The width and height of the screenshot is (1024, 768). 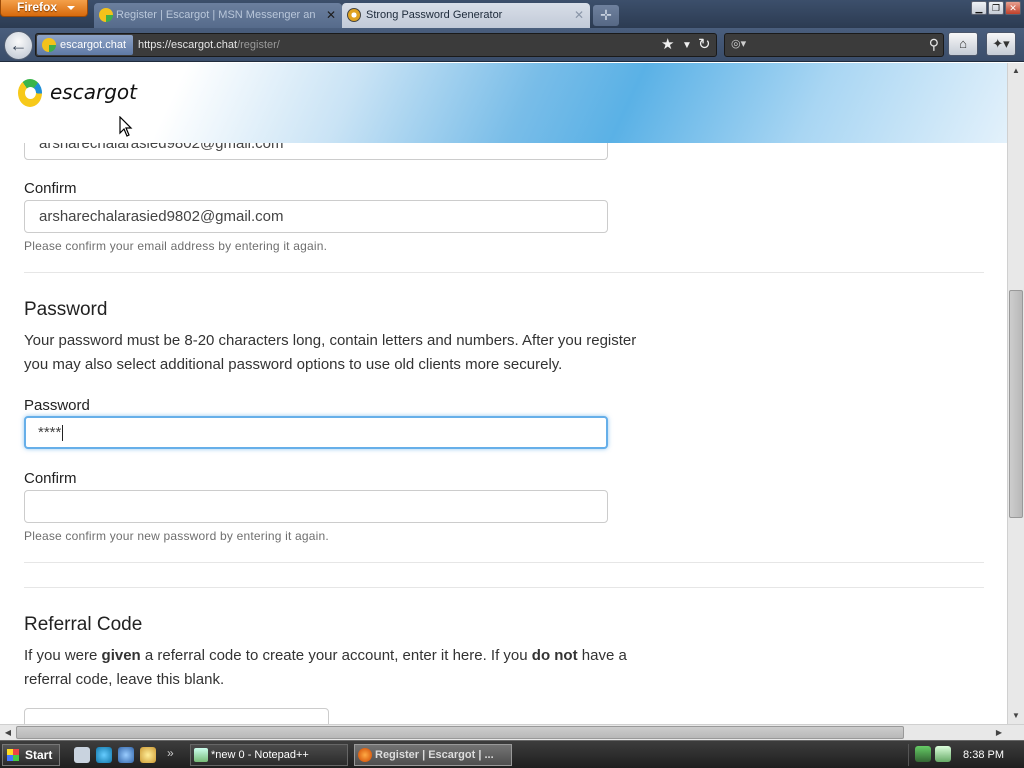 I want to click on scroll-left-icon: ◀, so click(x=8, y=733).